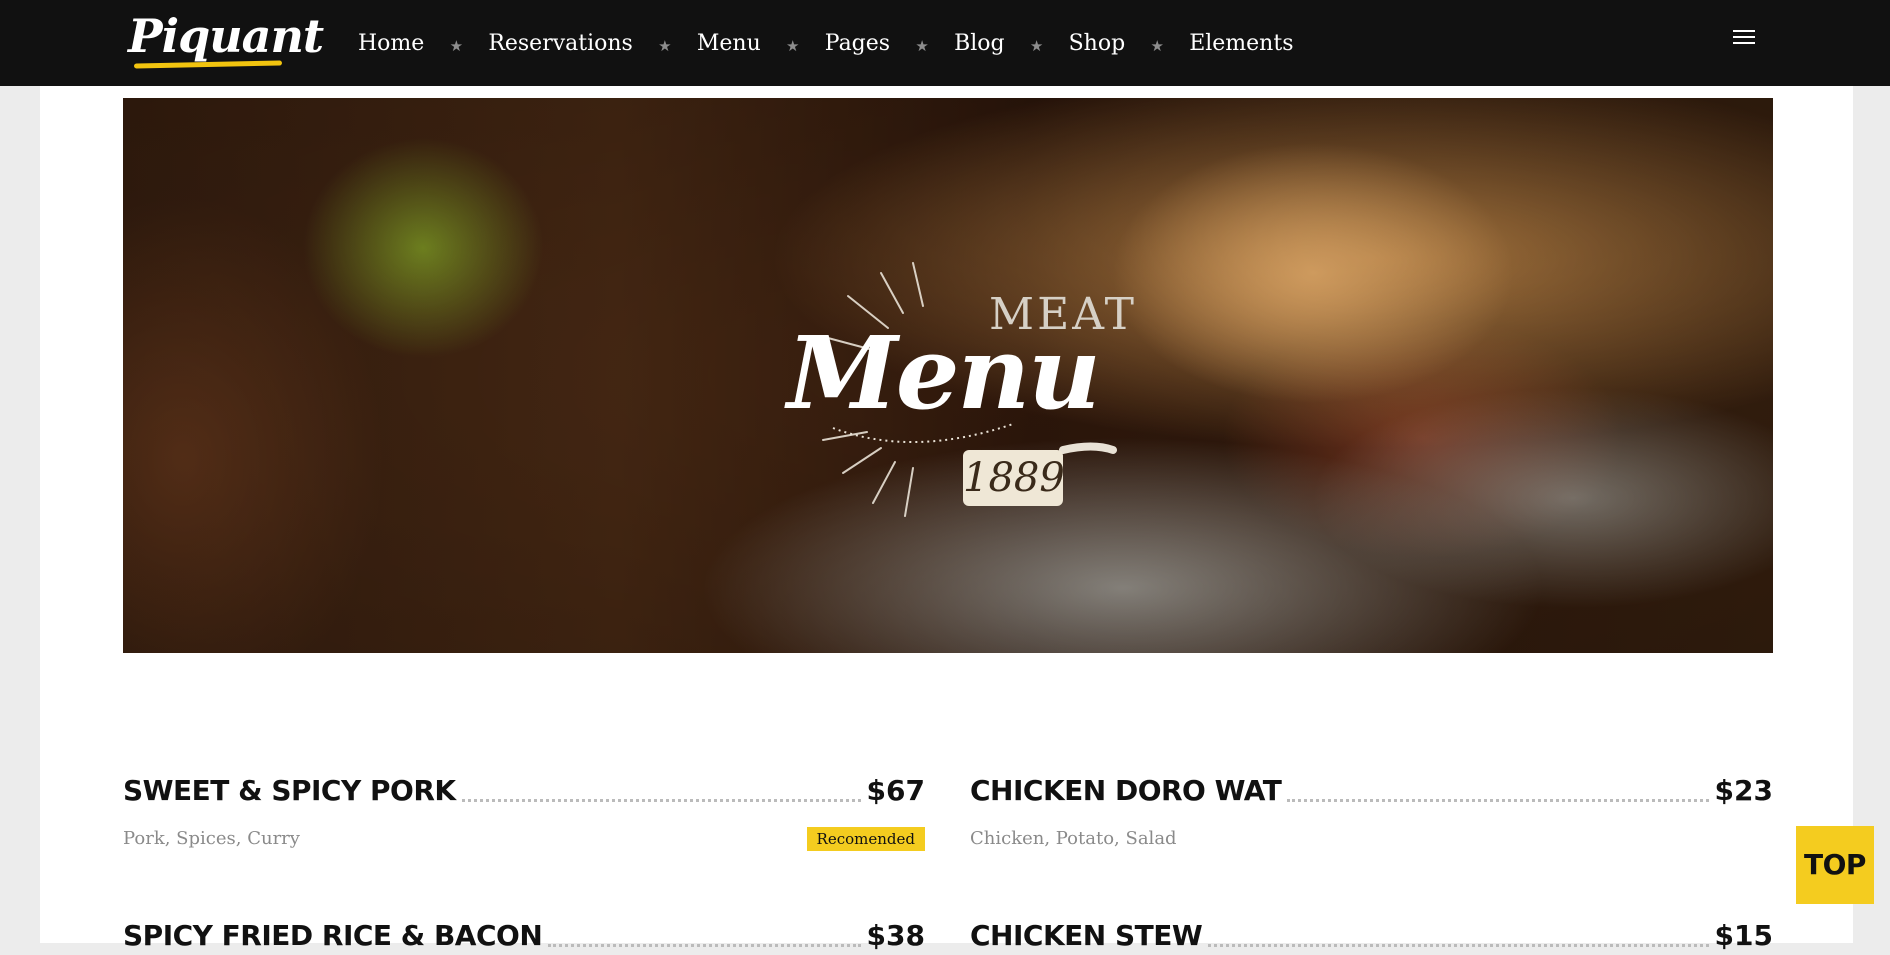  What do you see at coordinates (211, 838) in the screenshot?
I see `menu-item-description: Pork, Spices, Curry` at bounding box center [211, 838].